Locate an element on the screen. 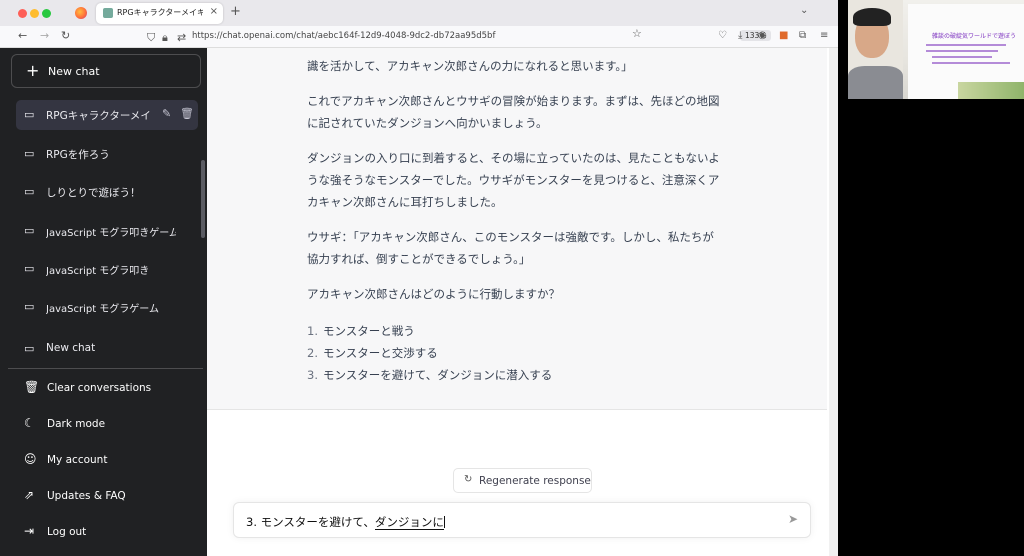 The width and height of the screenshot is (1024, 556). list-item: 3. モンスターを避けて、ダンジョンに潜入する is located at coordinates (429, 375).